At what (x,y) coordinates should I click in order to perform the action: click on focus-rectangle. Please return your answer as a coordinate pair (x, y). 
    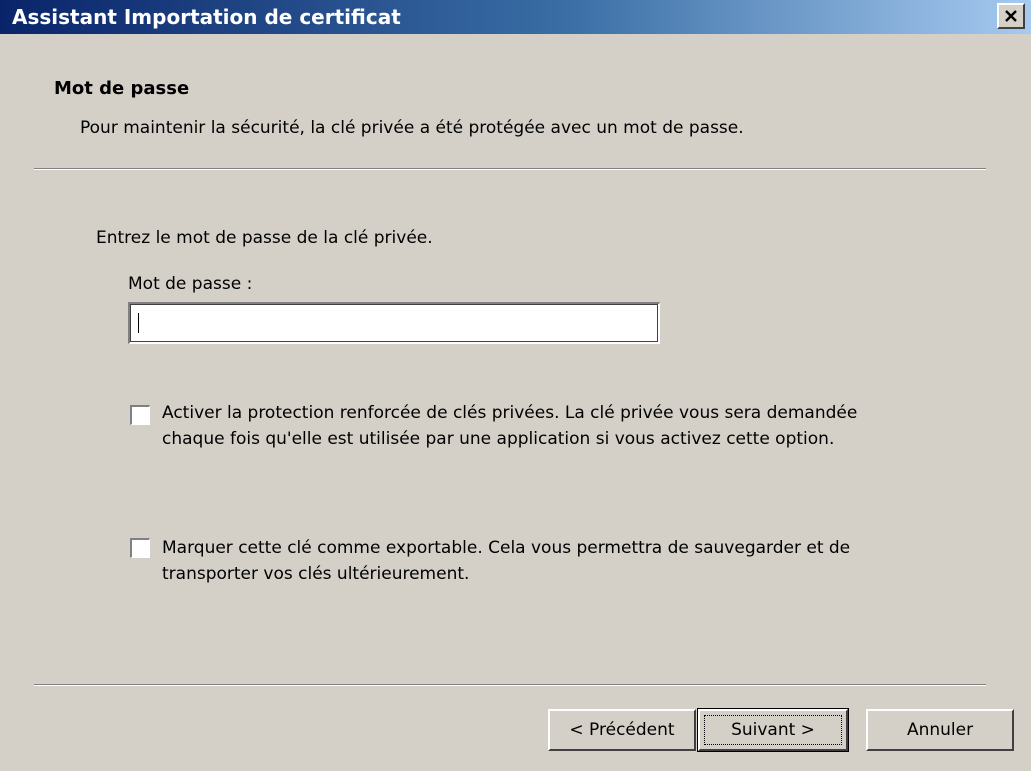
    Looking at the image, I should click on (773, 730).